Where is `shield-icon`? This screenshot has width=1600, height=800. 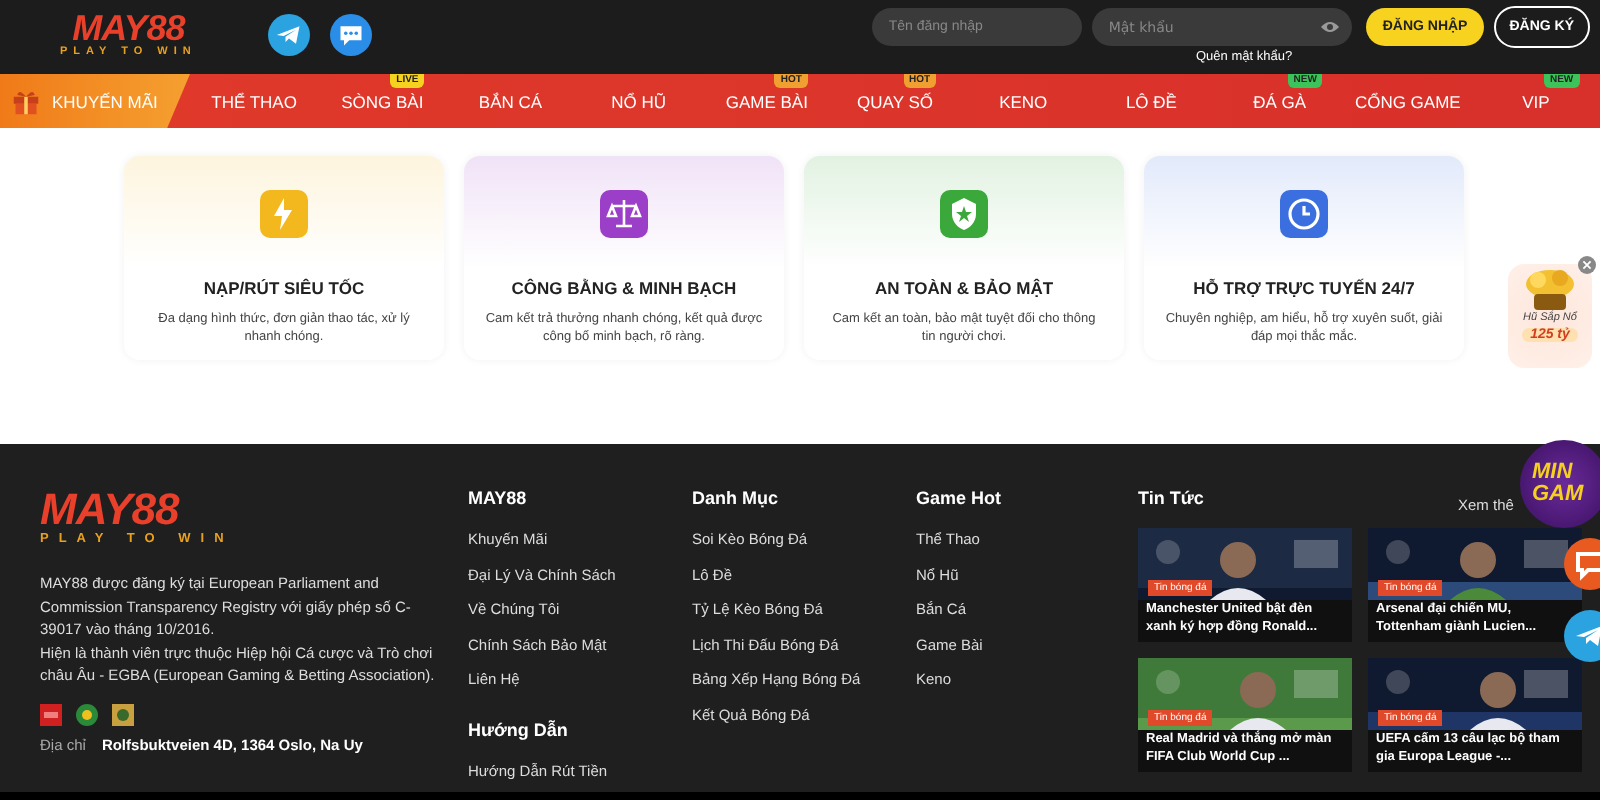 shield-icon is located at coordinates (964, 214).